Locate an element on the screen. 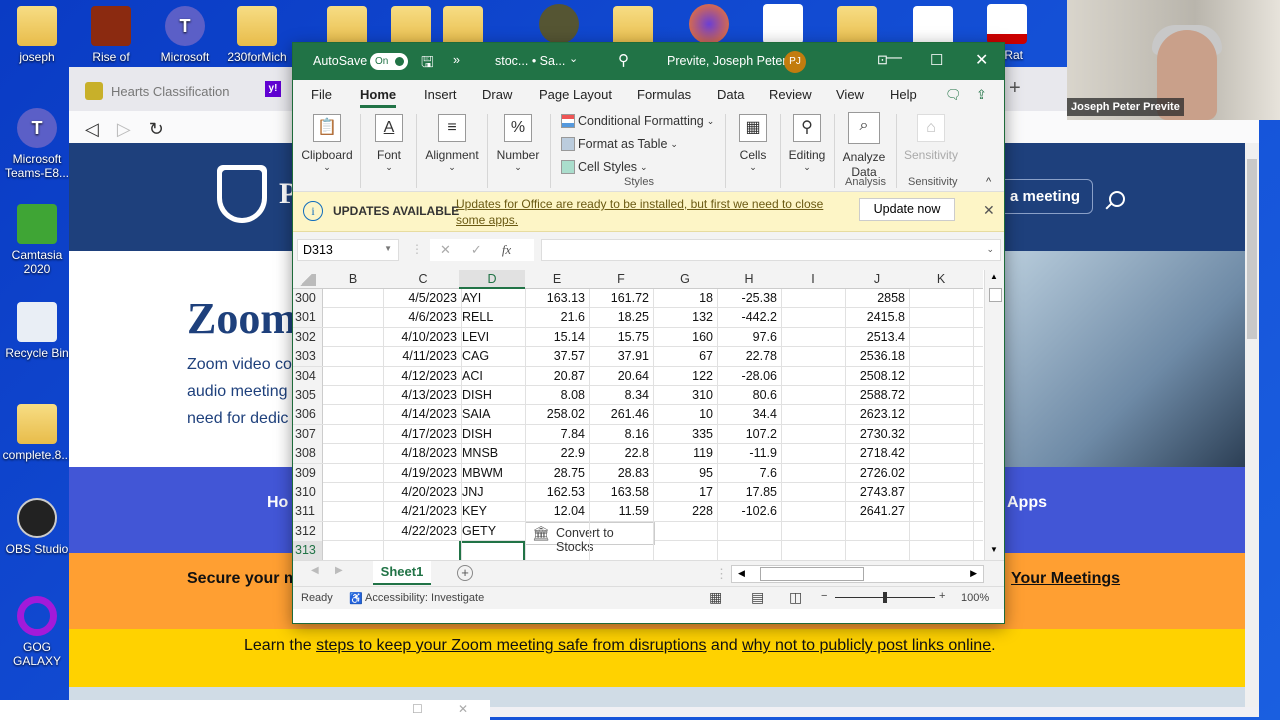 The width and height of the screenshot is (1280, 720). cell-g: 132 is located at coordinates (683, 317).